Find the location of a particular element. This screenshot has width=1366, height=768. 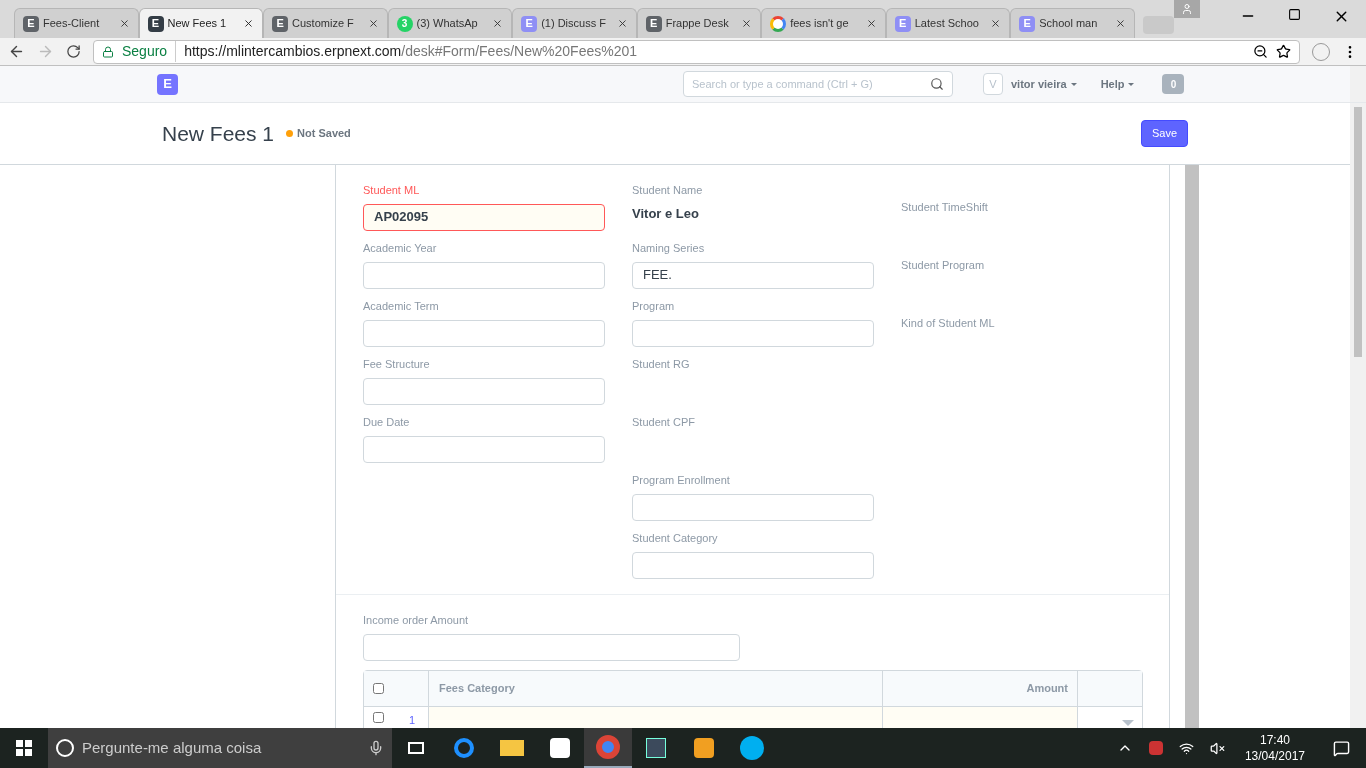

field-label: Kind of Student ML is located at coordinates (948, 323).